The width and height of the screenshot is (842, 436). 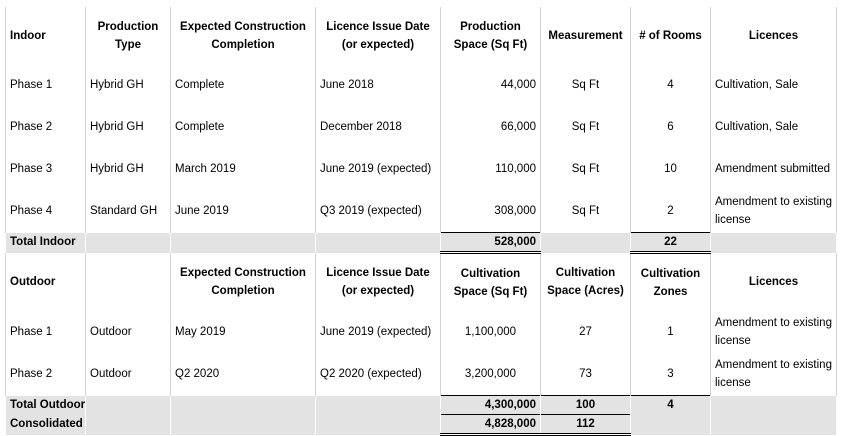 What do you see at coordinates (243, 169) in the screenshot?
I see `construction-completion: March 2019` at bounding box center [243, 169].